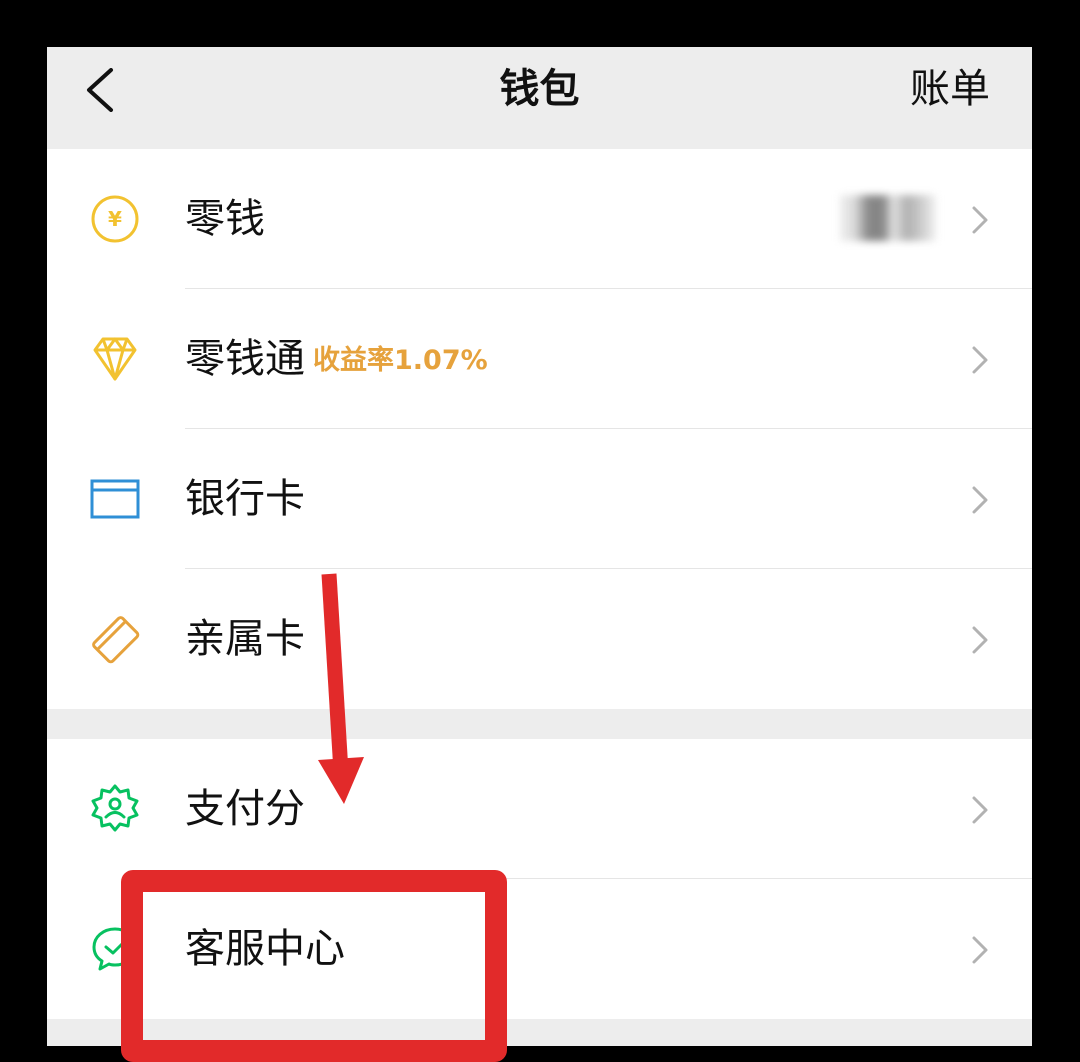 The image size is (1080, 1062). What do you see at coordinates (115, 359) in the screenshot?
I see `diamond-icon` at bounding box center [115, 359].